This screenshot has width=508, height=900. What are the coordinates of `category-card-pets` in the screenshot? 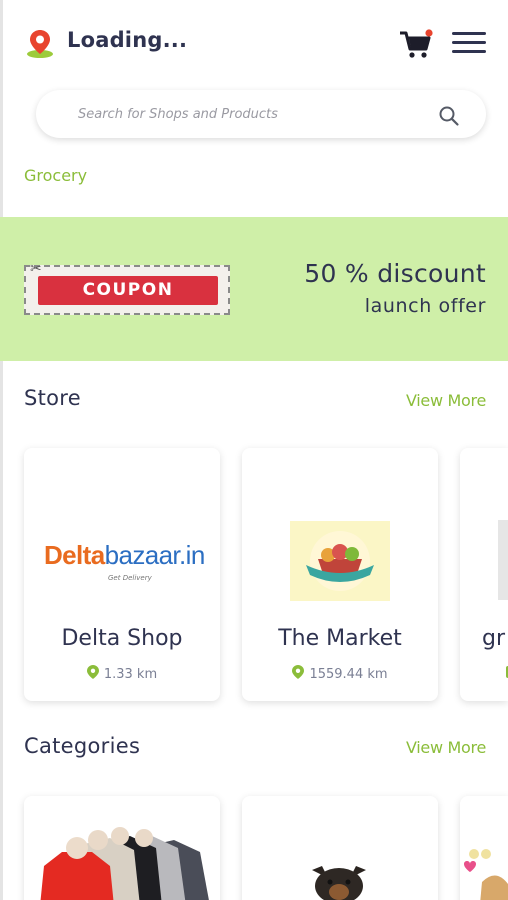 It's located at (340, 848).